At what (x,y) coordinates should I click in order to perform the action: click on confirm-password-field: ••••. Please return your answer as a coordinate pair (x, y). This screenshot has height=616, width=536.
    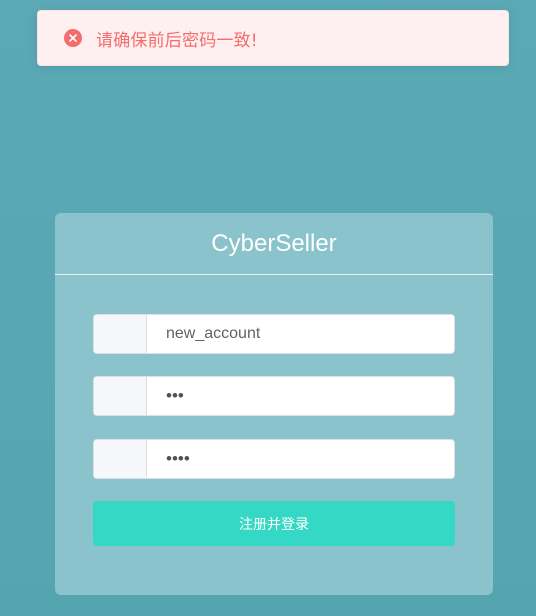
    Looking at the image, I should click on (274, 459).